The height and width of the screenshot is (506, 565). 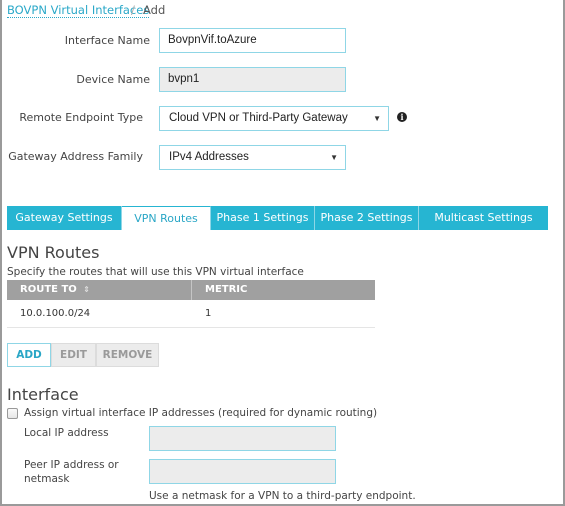 What do you see at coordinates (263, 218) in the screenshot?
I see `tab-phase-1-settings: Phase 1 Settings` at bounding box center [263, 218].